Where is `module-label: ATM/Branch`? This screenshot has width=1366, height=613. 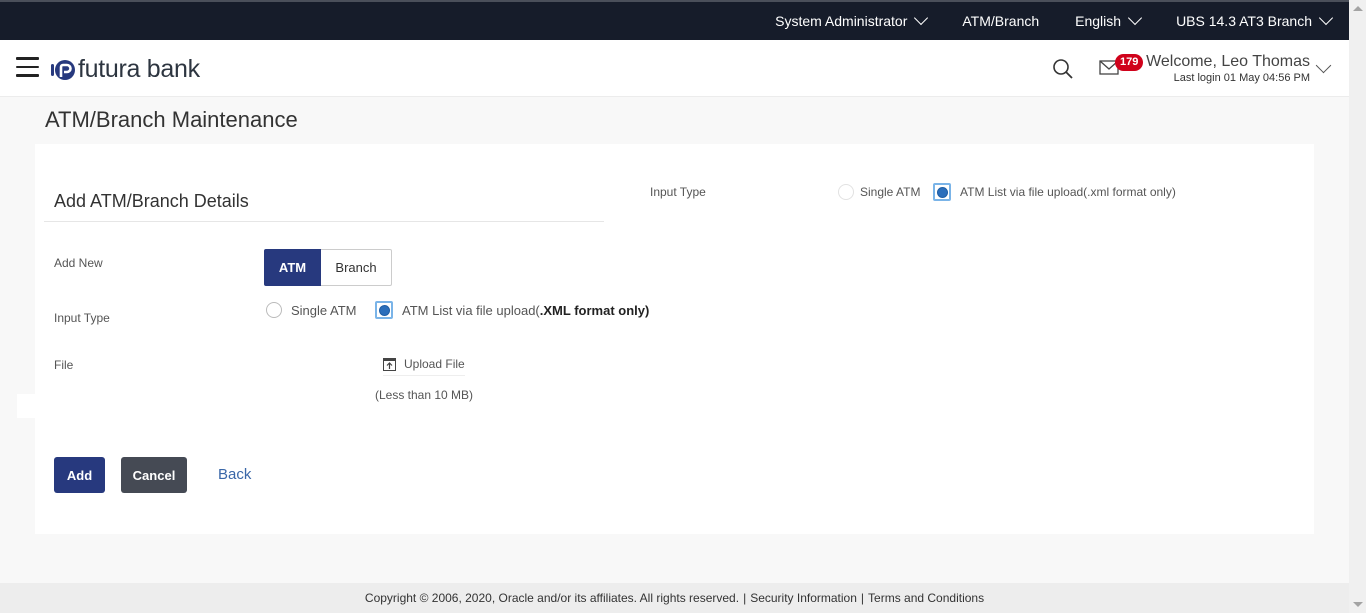
module-label: ATM/Branch is located at coordinates (1001, 21).